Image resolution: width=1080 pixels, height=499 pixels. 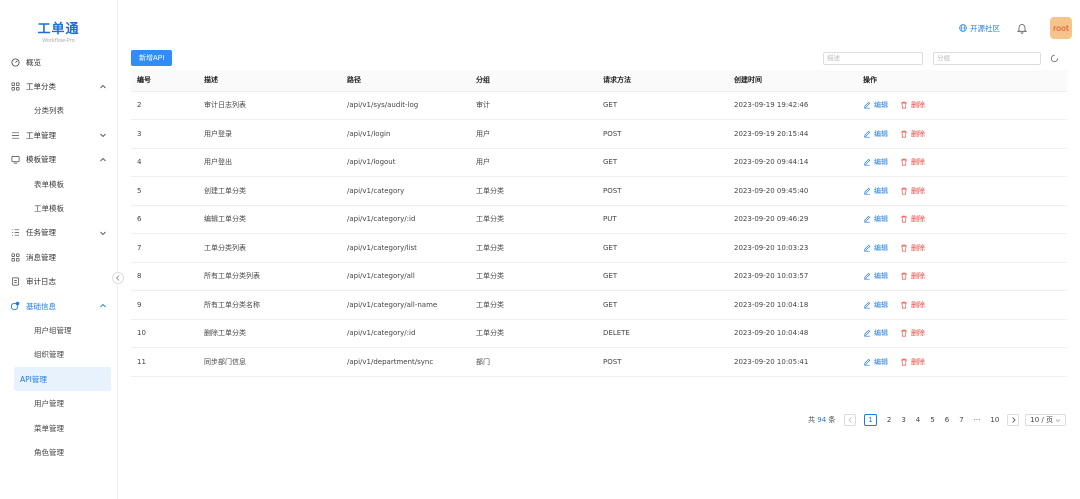 I want to click on sidebar-item-15: 菜单管理, so click(x=58, y=428).